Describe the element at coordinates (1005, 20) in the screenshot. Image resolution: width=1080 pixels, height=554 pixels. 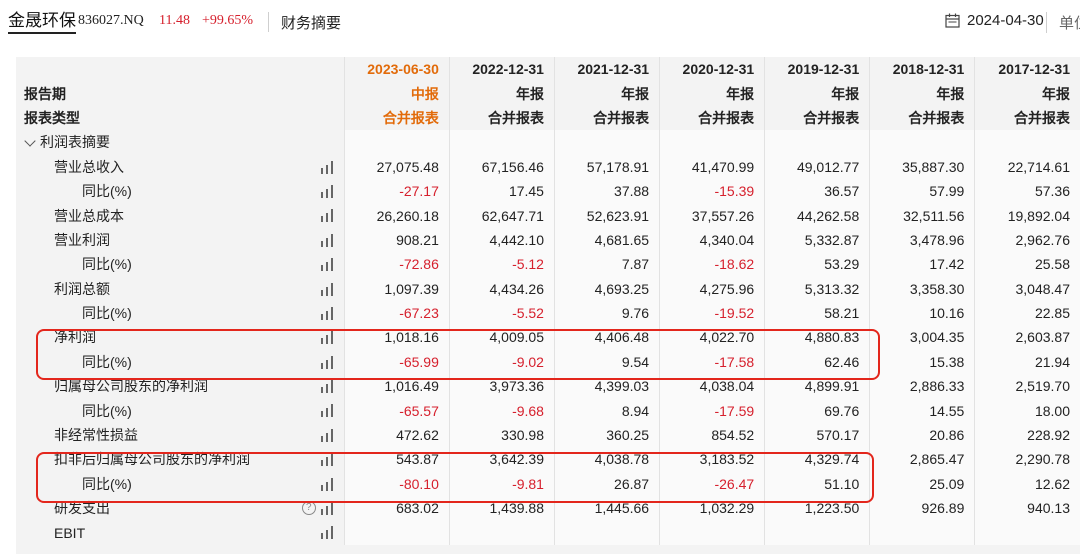
I see `date-selector: 2024-04-30` at that location.